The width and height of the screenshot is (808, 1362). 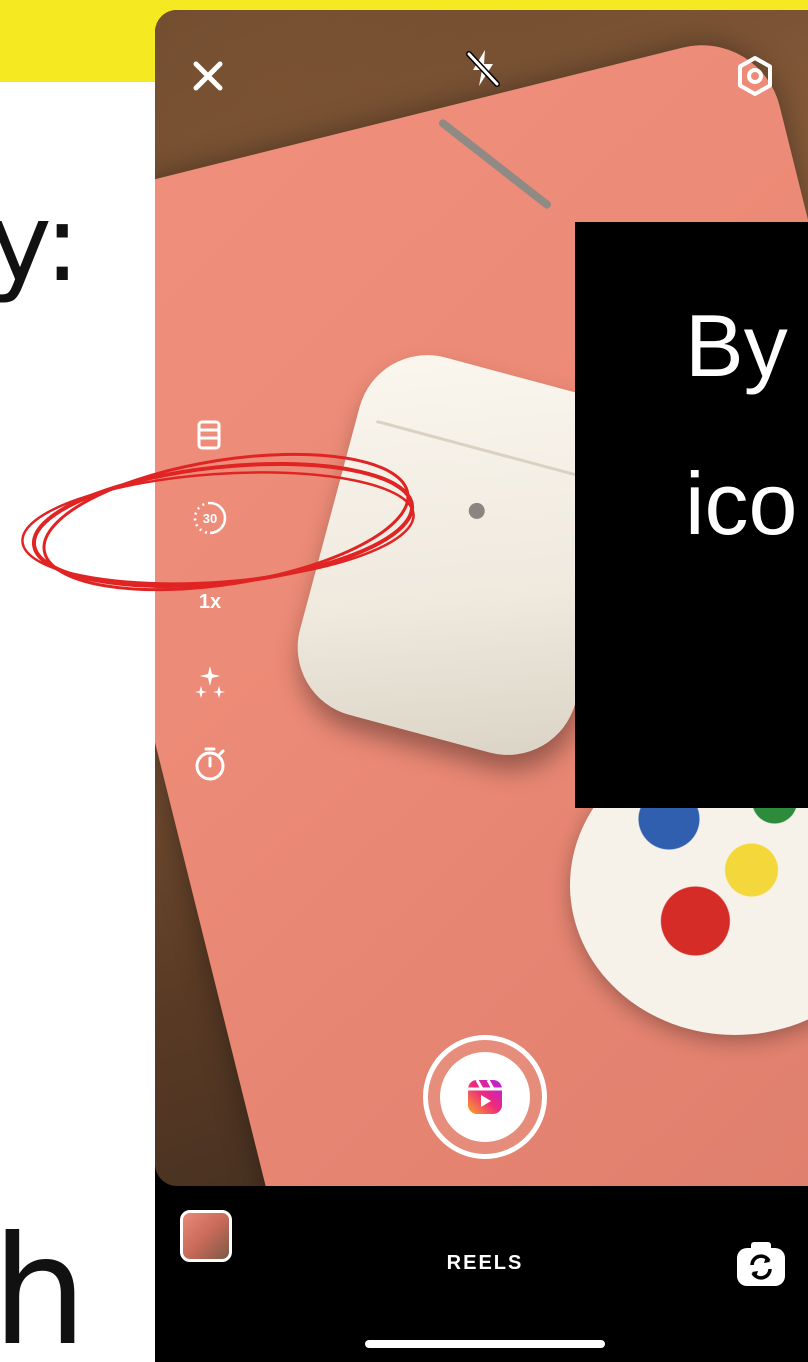 I want to click on home-indicator, so click(x=485, y=1344).